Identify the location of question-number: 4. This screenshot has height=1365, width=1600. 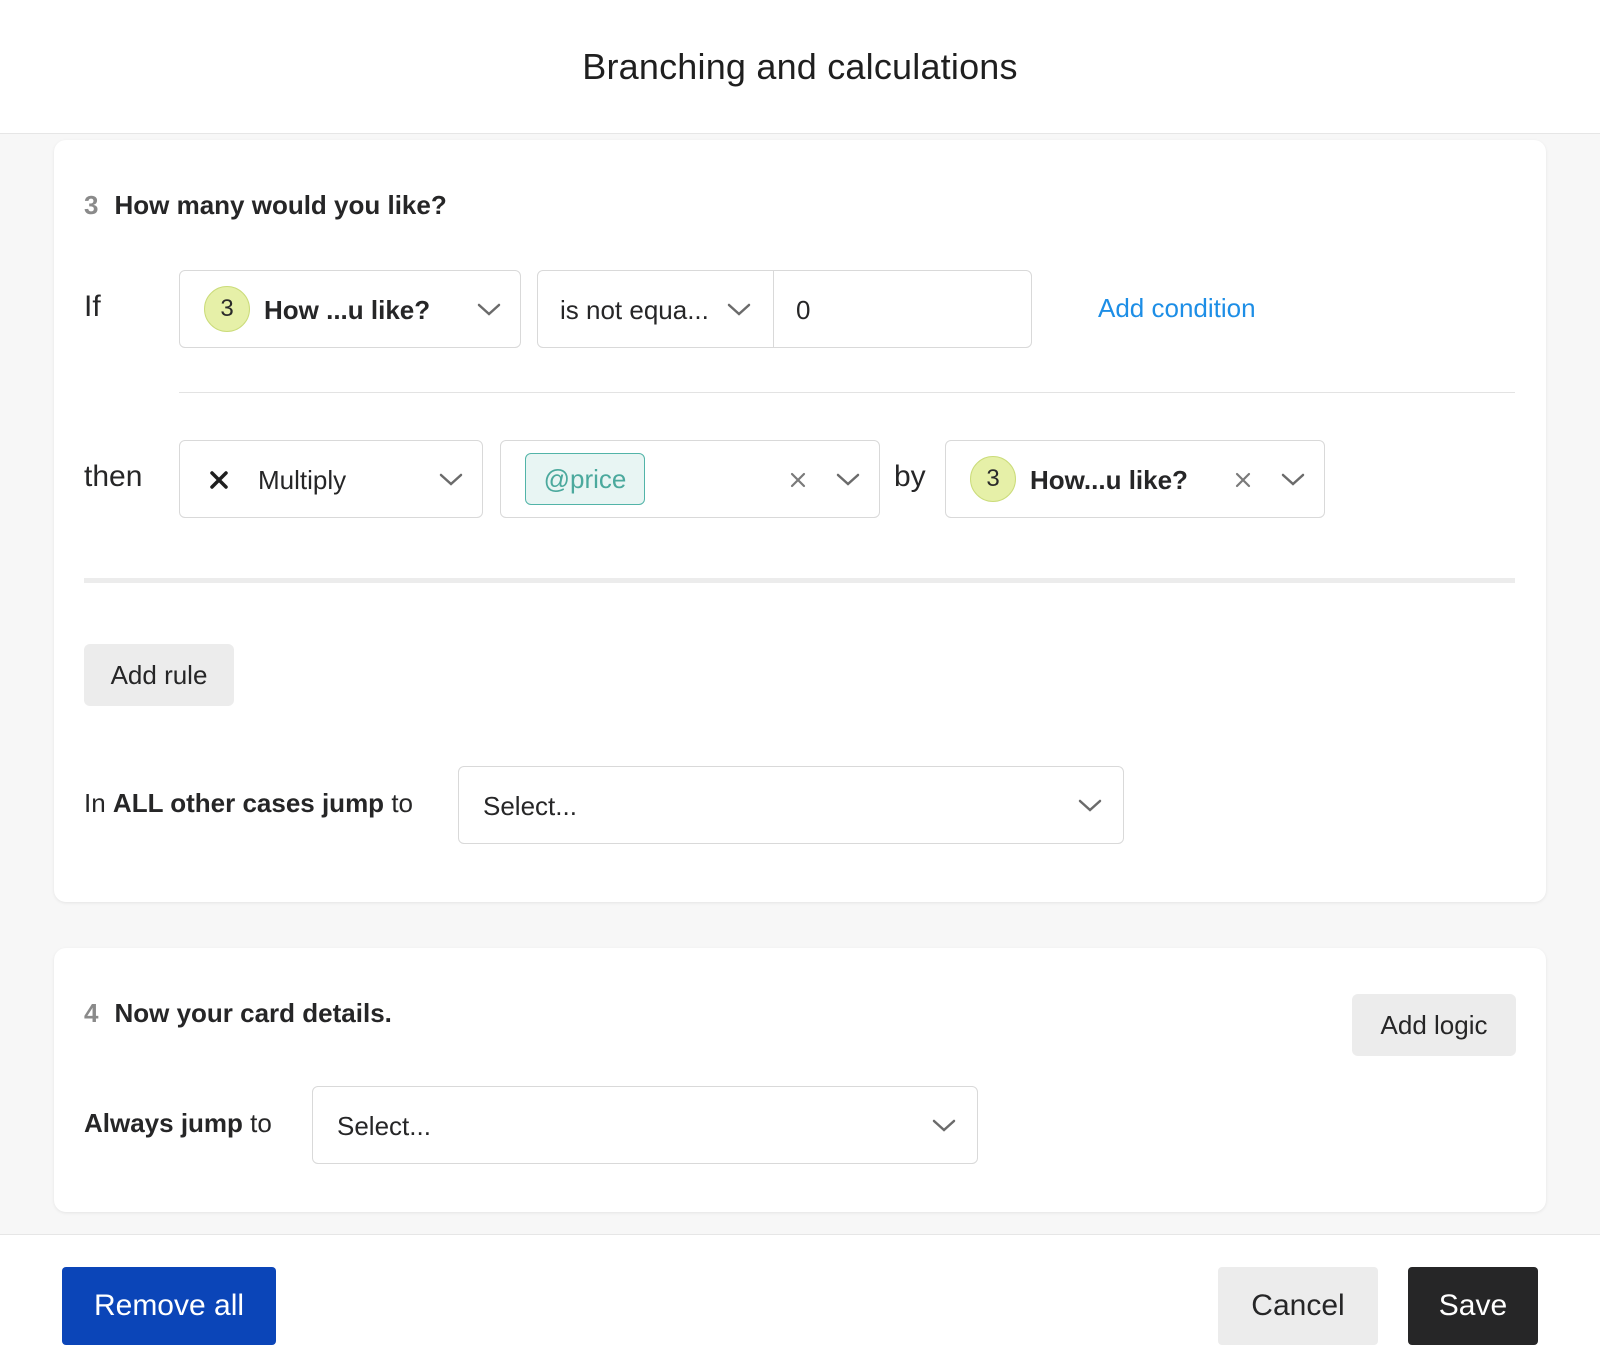
(91, 1013).